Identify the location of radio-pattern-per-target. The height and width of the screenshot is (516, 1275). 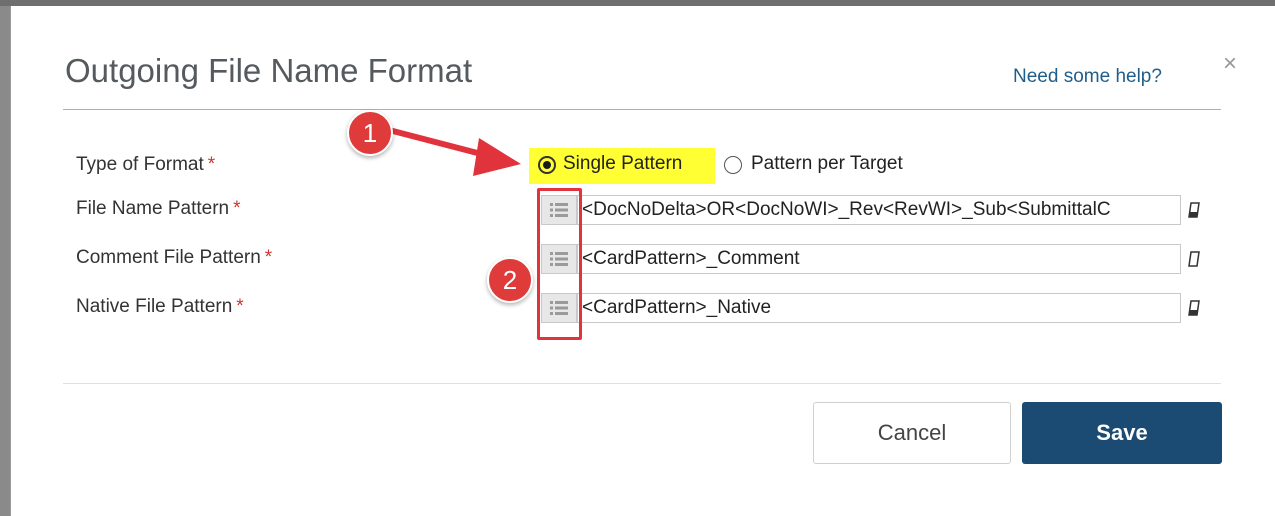
(733, 165).